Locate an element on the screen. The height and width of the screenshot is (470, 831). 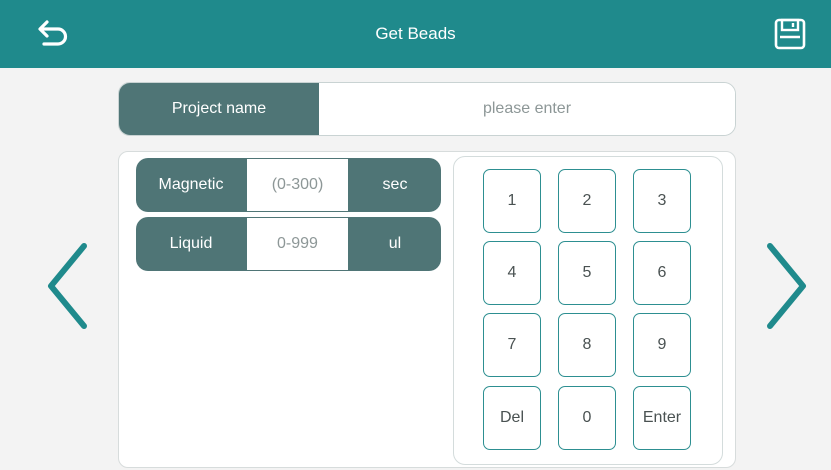
key-2: 2 is located at coordinates (587, 201).